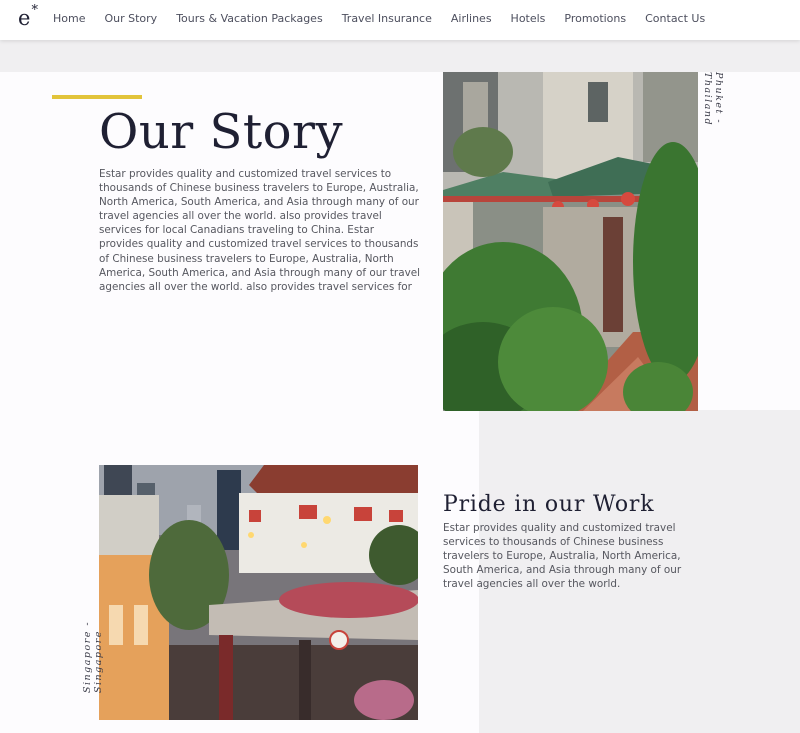 This screenshot has width=800, height=733. Describe the element at coordinates (675, 18) in the screenshot. I see `nav-contact-us: Contact Us` at that location.